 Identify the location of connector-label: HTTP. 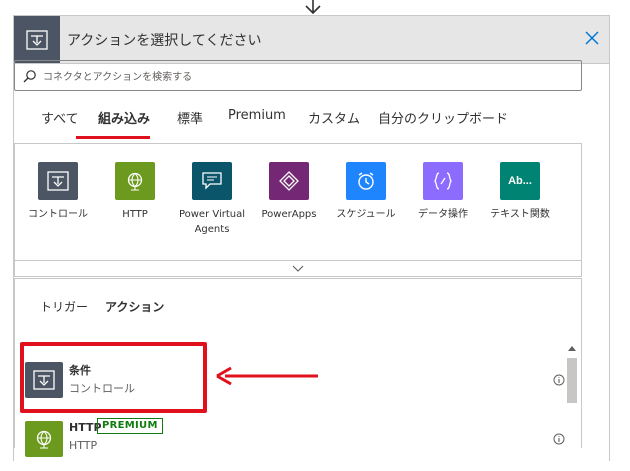
(135, 214).